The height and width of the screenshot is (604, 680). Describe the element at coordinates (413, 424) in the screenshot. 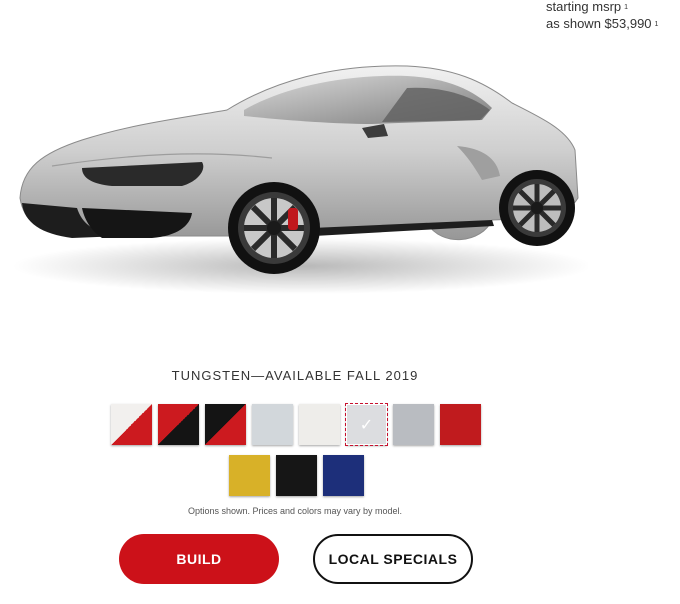

I see `swatch-gray` at that location.